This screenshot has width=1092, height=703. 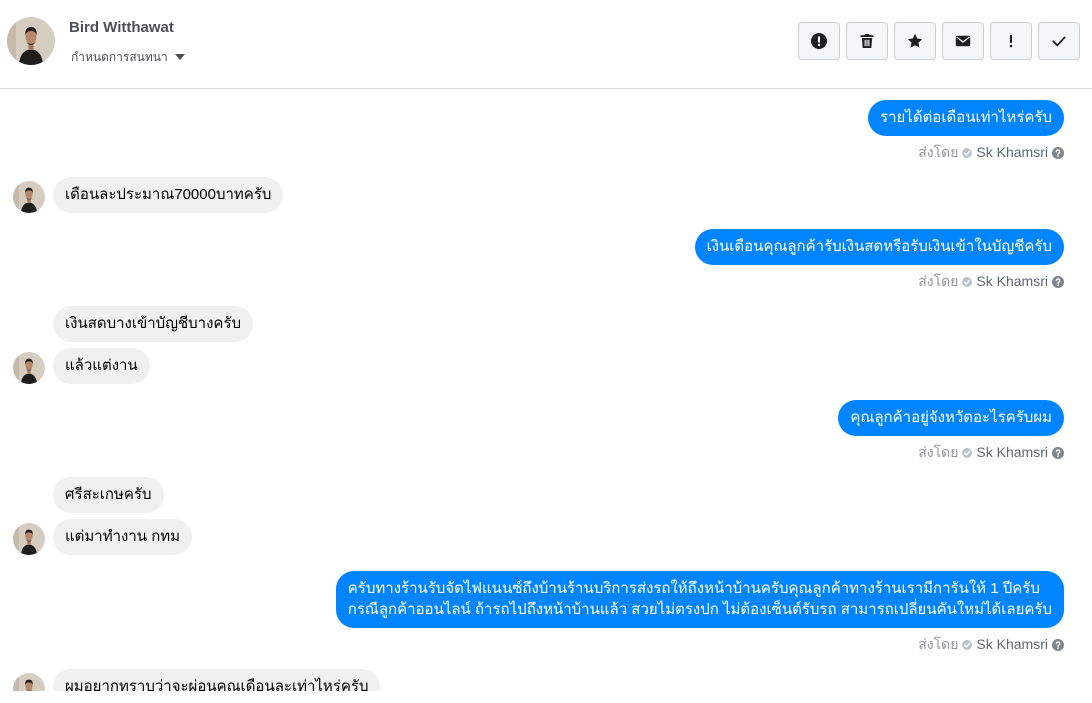 I want to click on message-bubbles: เงินสดบางเข้าบัญชีบางครับแล้วแต่งาน, so click(x=153, y=345).